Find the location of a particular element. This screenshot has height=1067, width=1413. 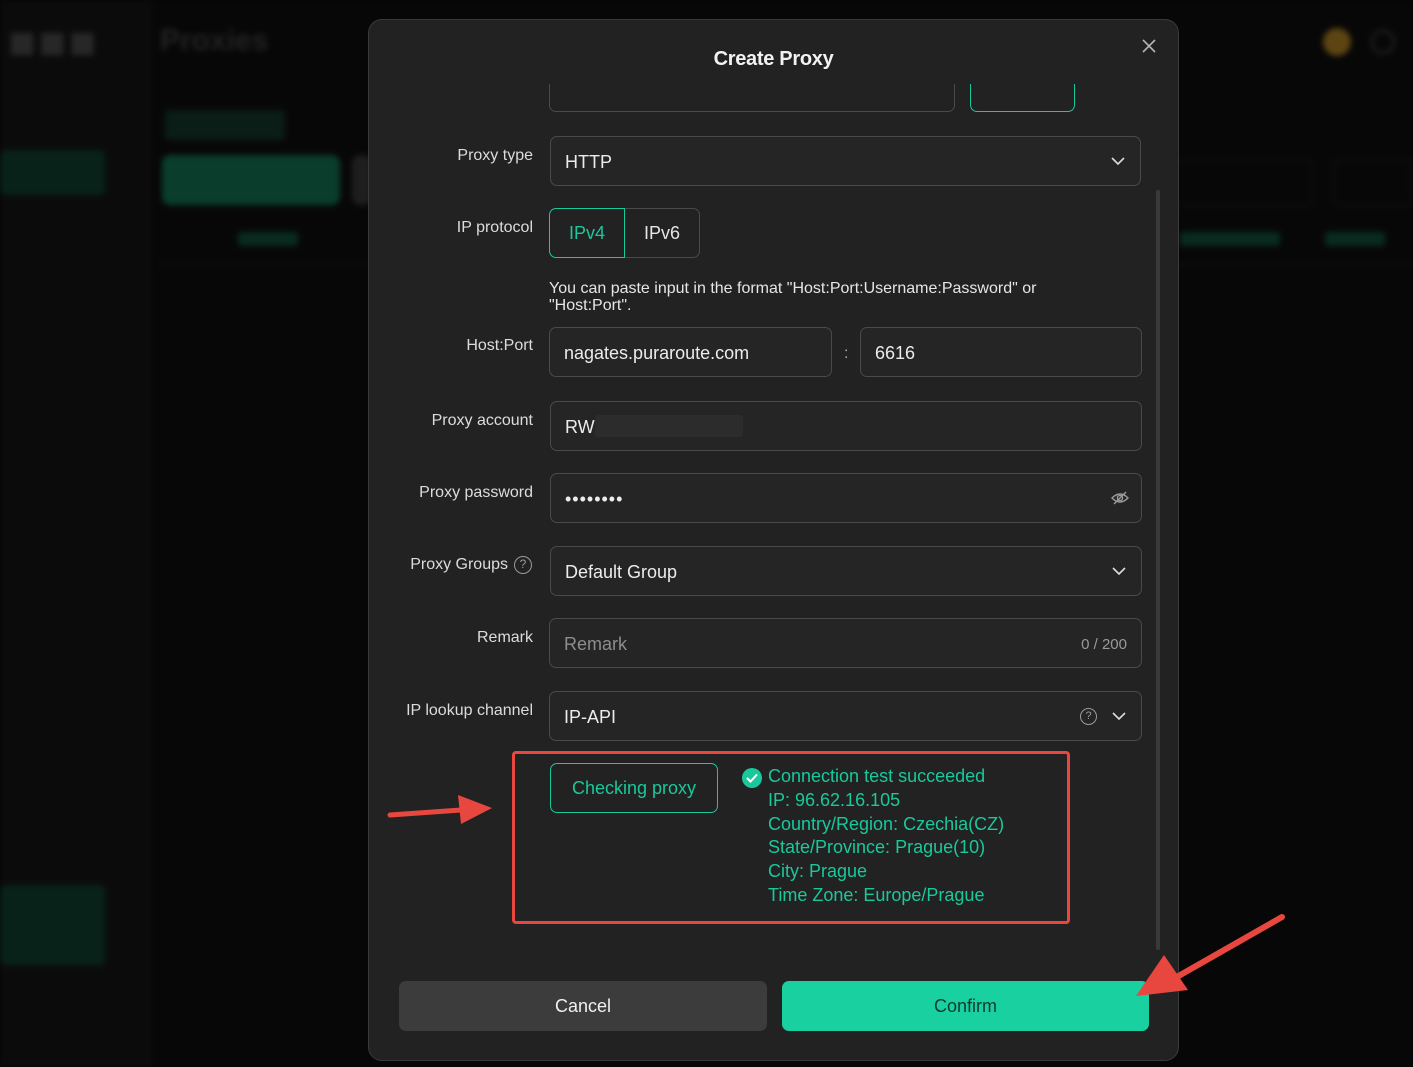

ip-lookup-label: IP lookup channel is located at coordinates (469, 710).